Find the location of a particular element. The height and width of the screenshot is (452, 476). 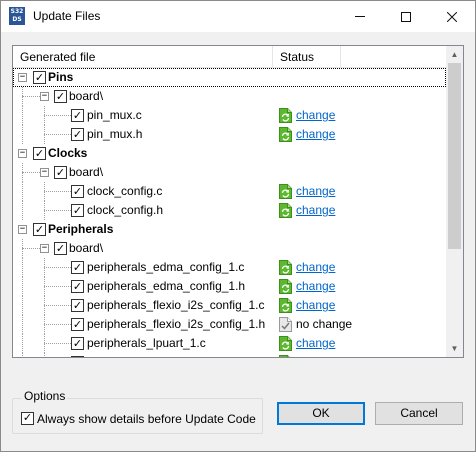

file-label: Peripherals is located at coordinates (81, 229).